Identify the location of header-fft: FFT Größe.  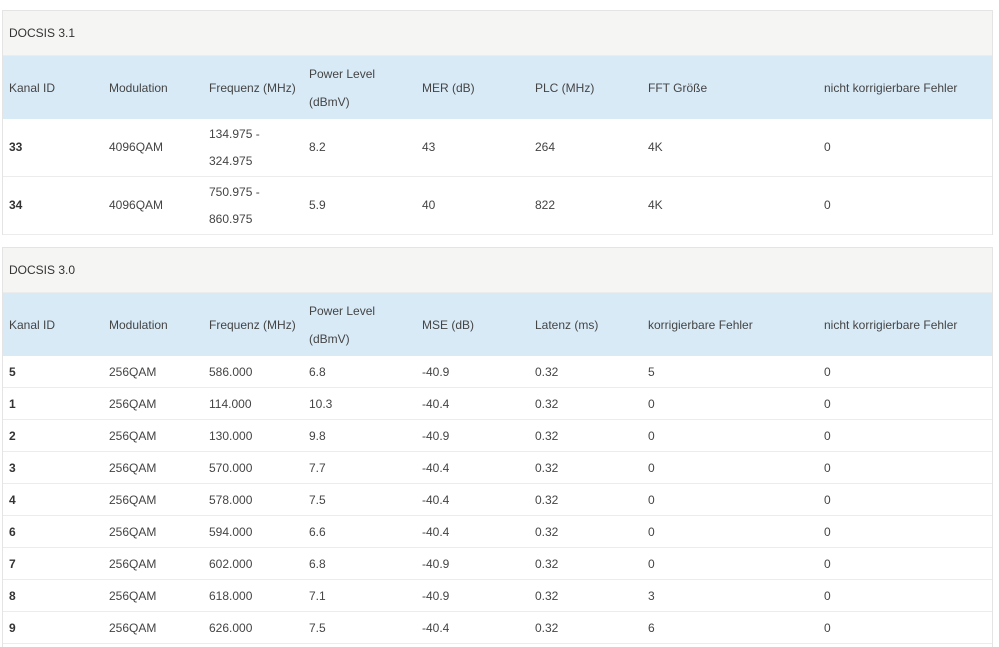
(678, 87).